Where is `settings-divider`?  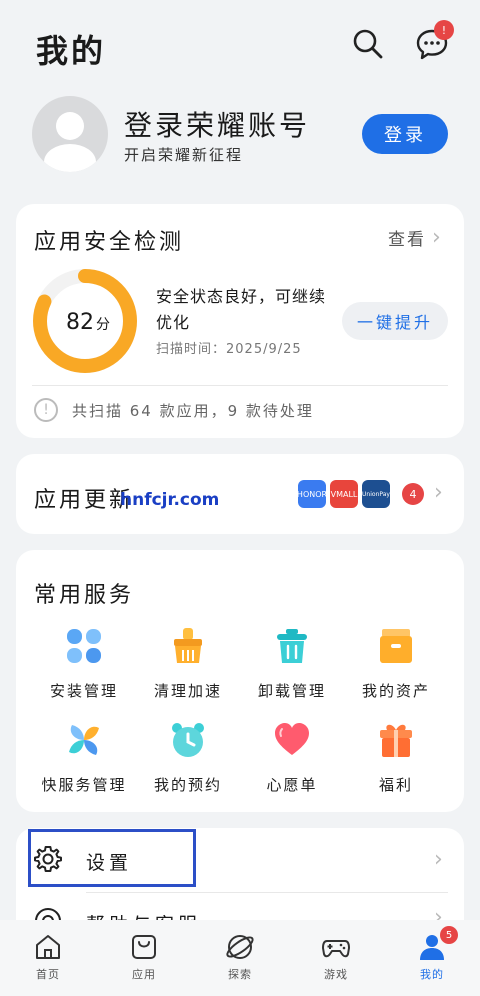 settings-divider is located at coordinates (267, 892).